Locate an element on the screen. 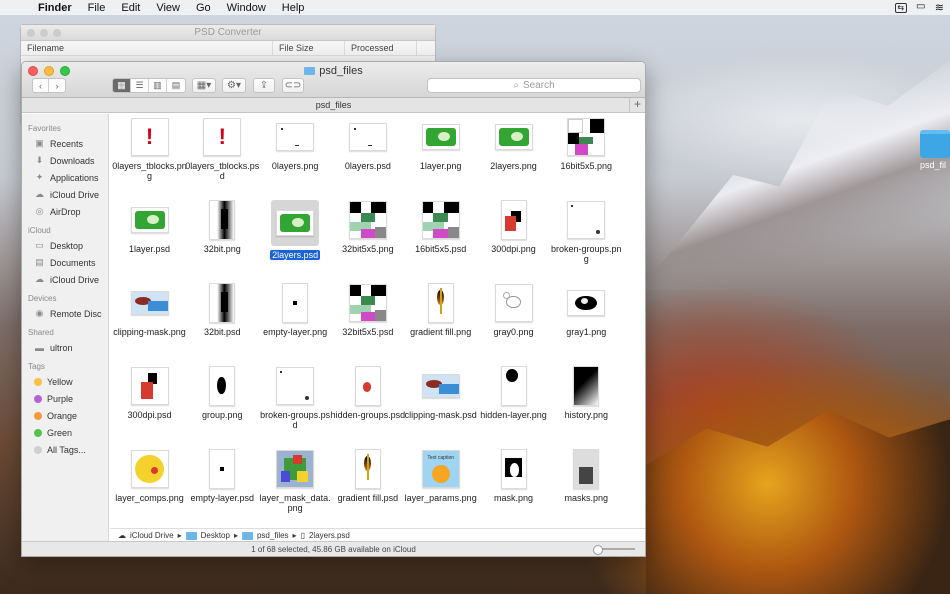 The height and width of the screenshot is (594, 950). minimize-button is located at coordinates (44, 33).